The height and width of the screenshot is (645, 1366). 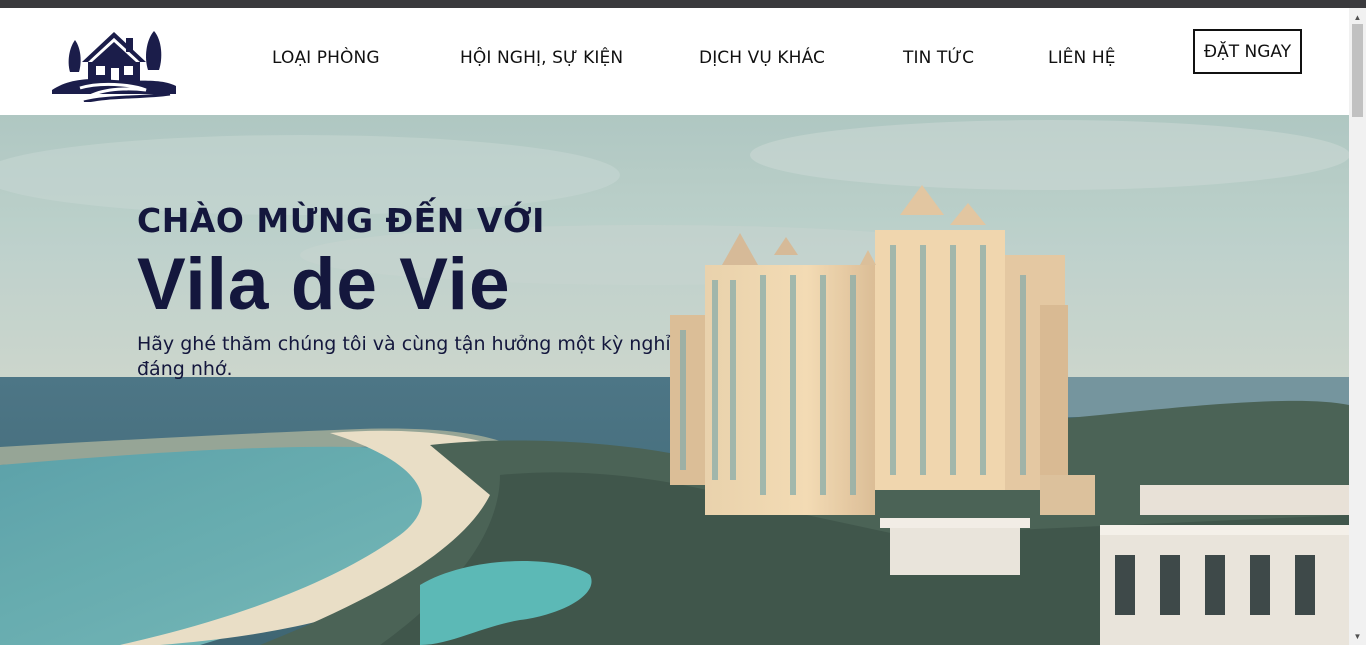 What do you see at coordinates (1357, 326) in the screenshot?
I see `page-scrollbar: ▲ ▼` at bounding box center [1357, 326].